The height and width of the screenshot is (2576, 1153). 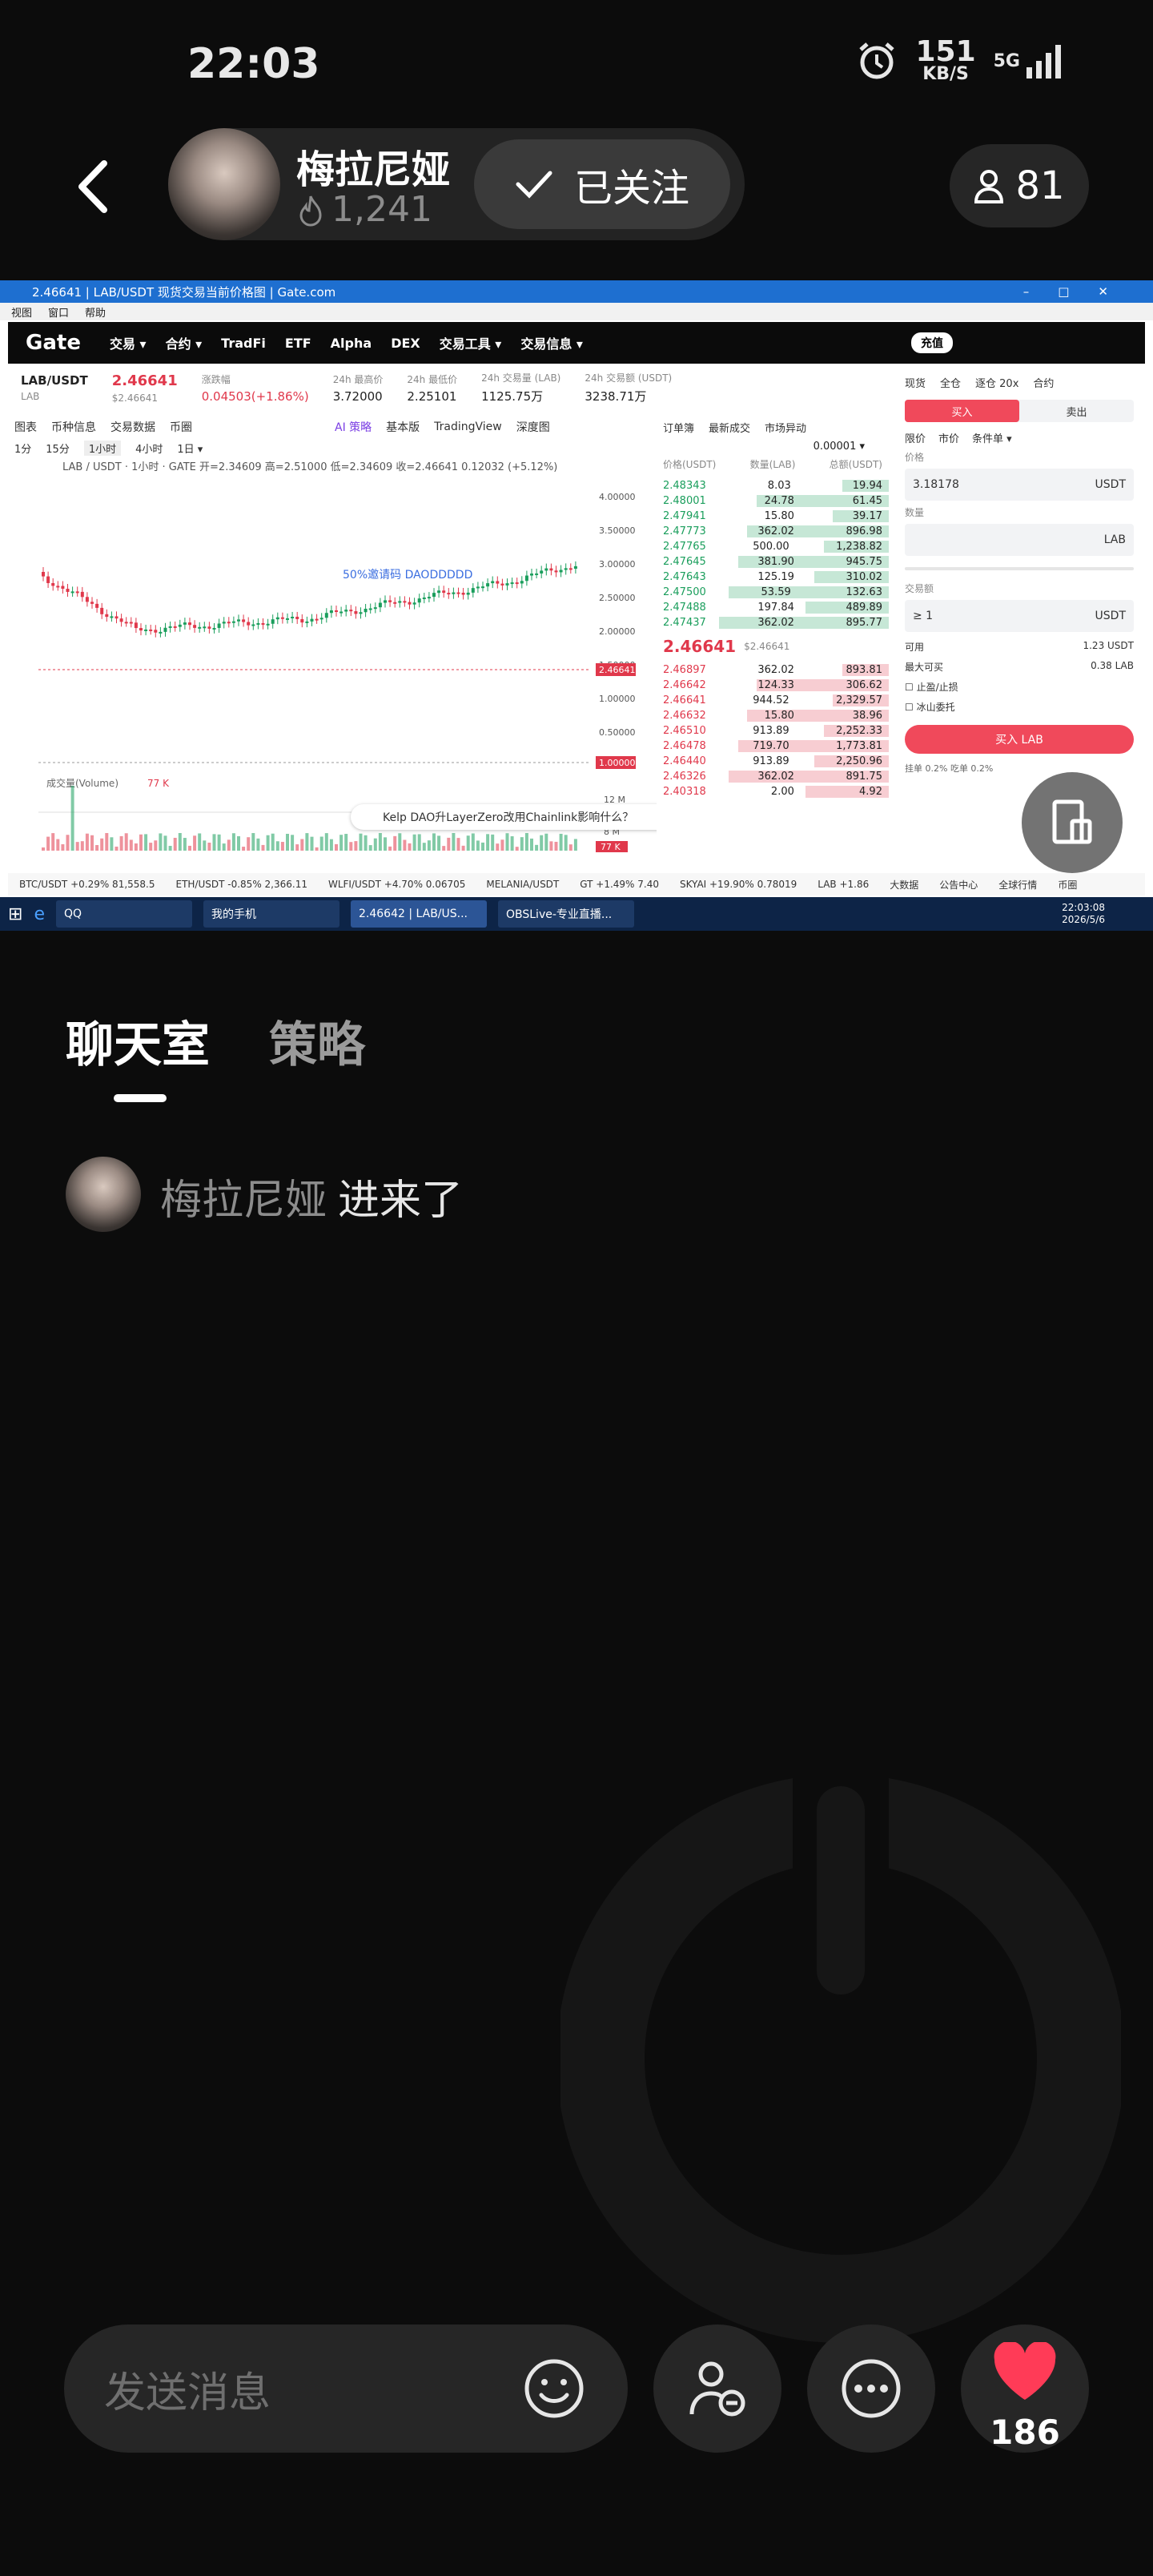 I want to click on sell-tab: 卖出, so click(x=1076, y=411).